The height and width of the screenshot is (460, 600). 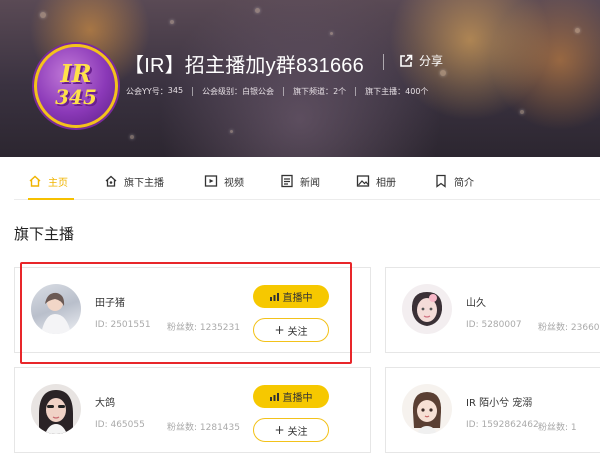 I want to click on anchor-id: ID: 1592862462, so click(x=502, y=425).